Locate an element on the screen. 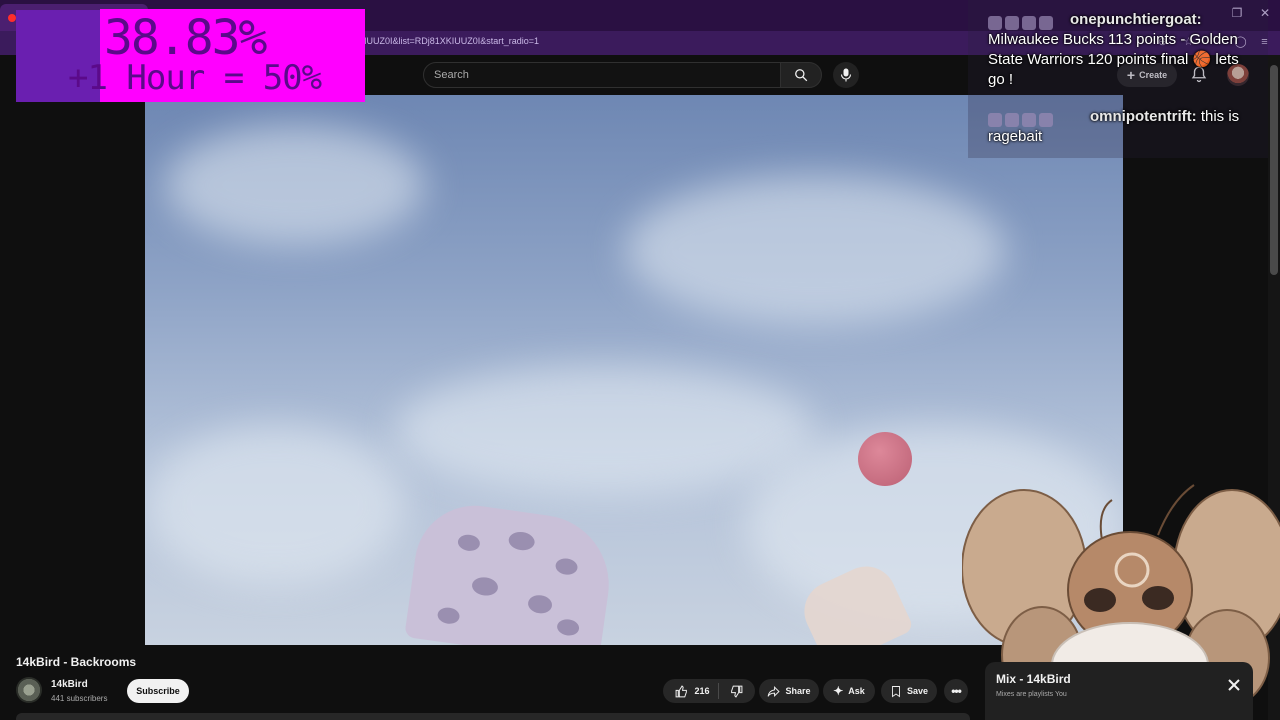 This screenshot has width=1280, height=720. chat-username: omnipotentrift: is located at coordinates (1143, 116).